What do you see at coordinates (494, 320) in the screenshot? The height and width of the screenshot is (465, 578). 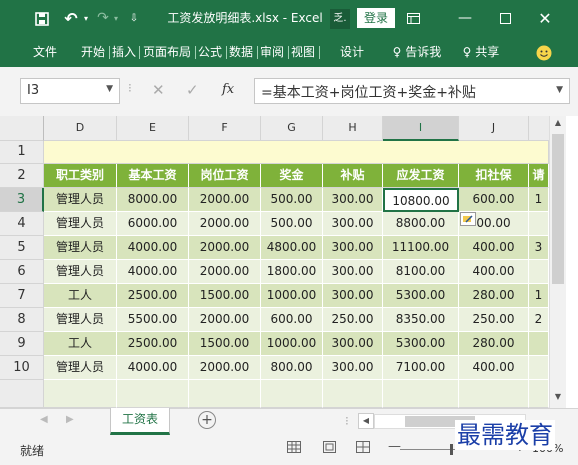 I see `table-cell: 250.00` at bounding box center [494, 320].